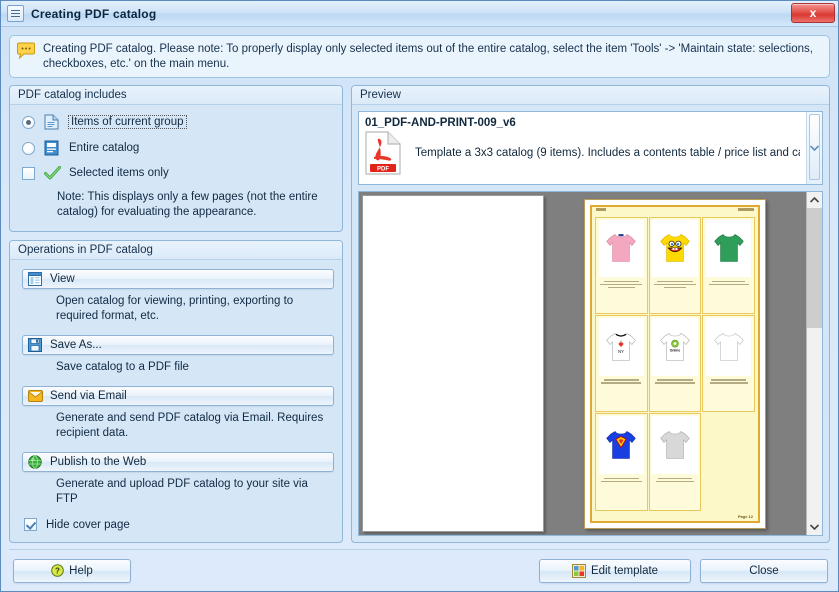  I want to click on catalog-product-cell: I NY, so click(621, 363).